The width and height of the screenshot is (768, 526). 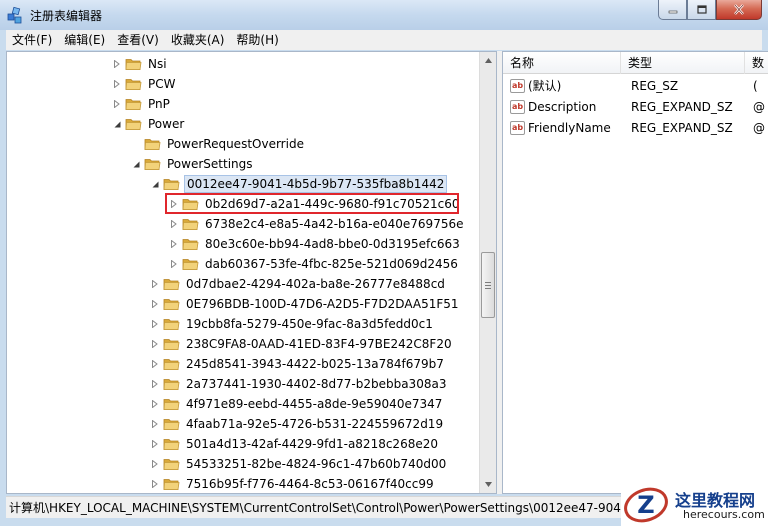 What do you see at coordinates (314, 264) in the screenshot?
I see `tree-node: dab60367-53fe-4fbc-825e-521d069d2456` at bounding box center [314, 264].